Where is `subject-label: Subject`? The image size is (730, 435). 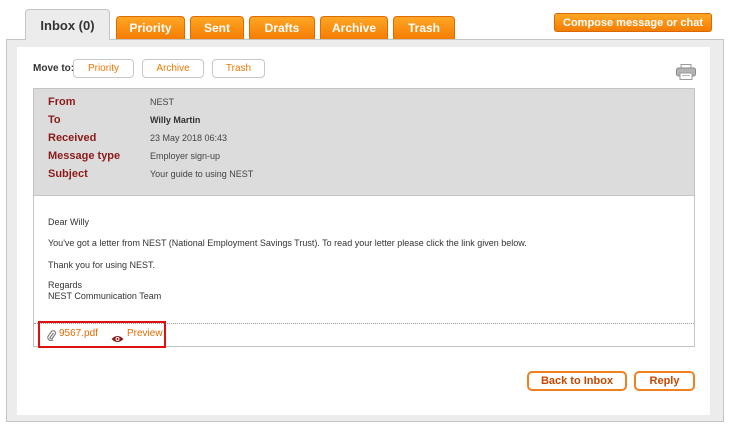
subject-label: Subject is located at coordinates (68, 174).